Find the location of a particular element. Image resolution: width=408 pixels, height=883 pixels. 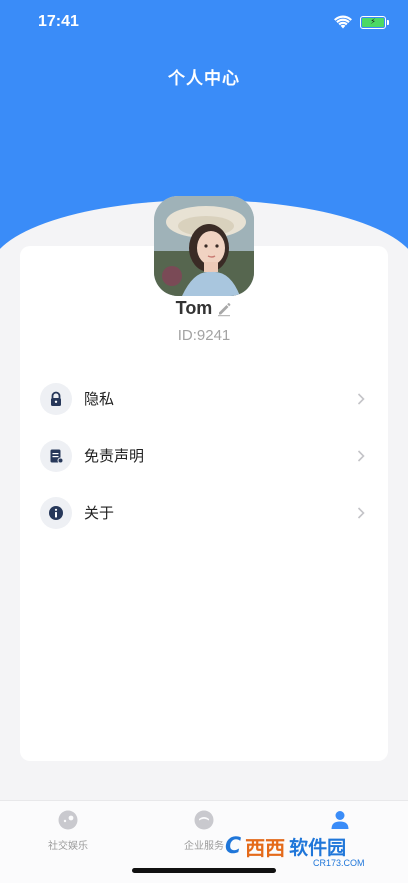

document-icon is located at coordinates (57, 456).